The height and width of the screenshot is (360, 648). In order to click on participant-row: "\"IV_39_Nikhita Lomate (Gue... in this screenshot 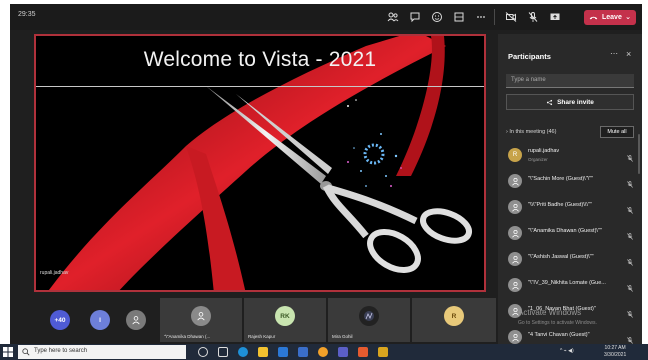, I will do `click(570, 287)`.